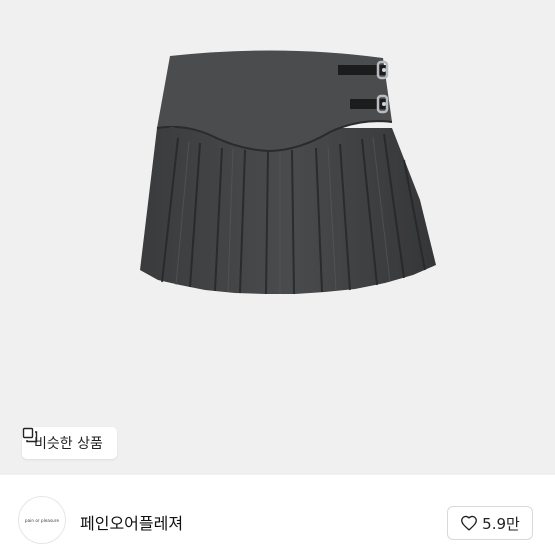 Image resolution: width=555 pixels, height=555 pixels. I want to click on shop-logo: pain or pleasure, so click(42, 520).